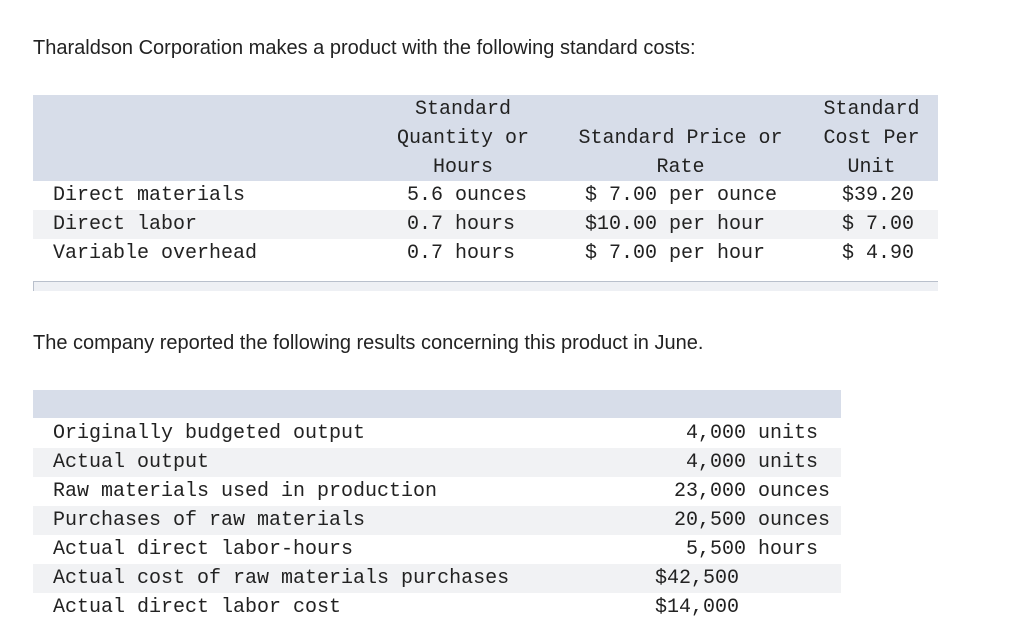  I want to click on table-row: Purchases of raw materials 20,500 ounces, so click(437, 520).